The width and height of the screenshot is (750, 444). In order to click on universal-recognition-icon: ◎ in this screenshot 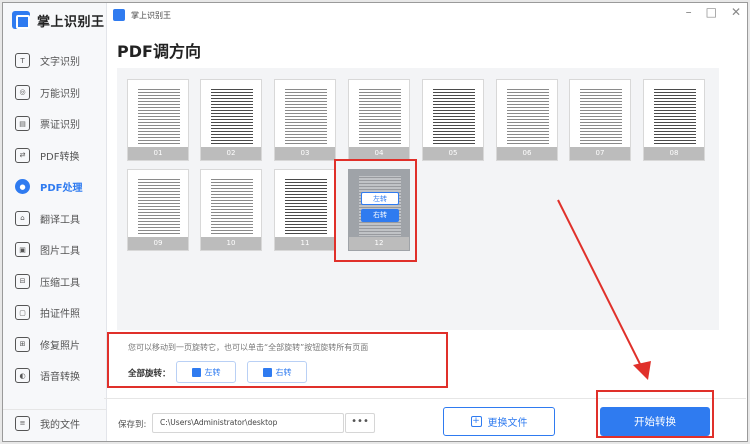, I will do `click(22, 92)`.